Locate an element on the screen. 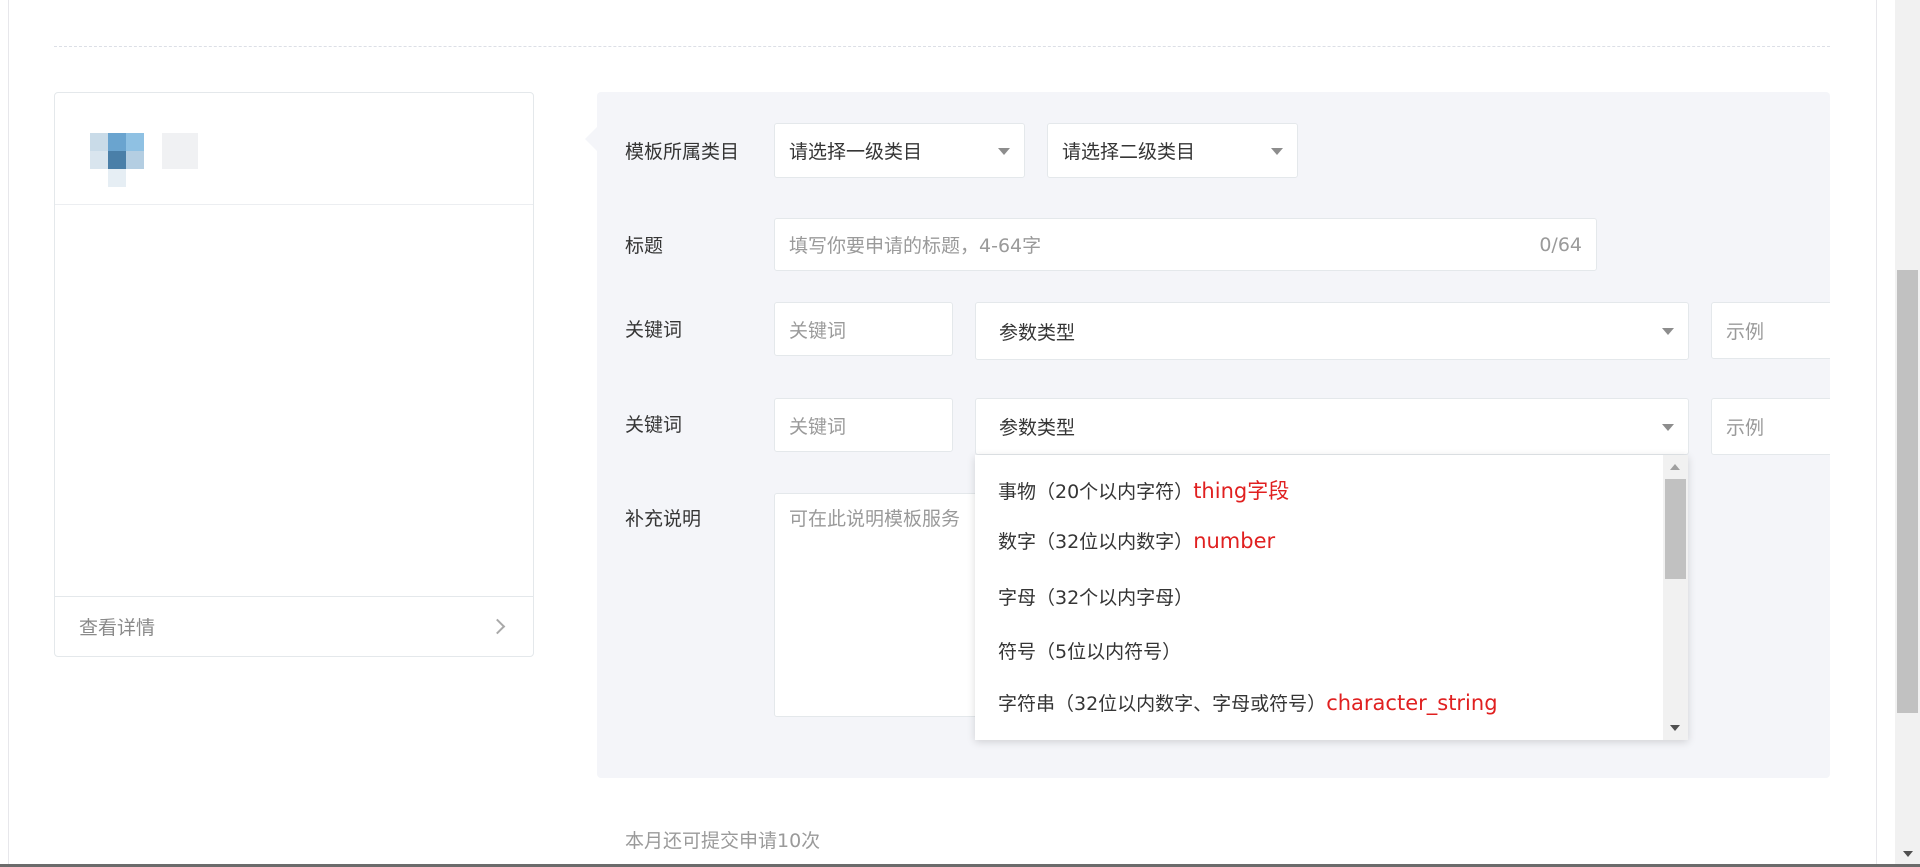 This screenshot has width=1920, height=867. chevron-right-icon is located at coordinates (497, 626).